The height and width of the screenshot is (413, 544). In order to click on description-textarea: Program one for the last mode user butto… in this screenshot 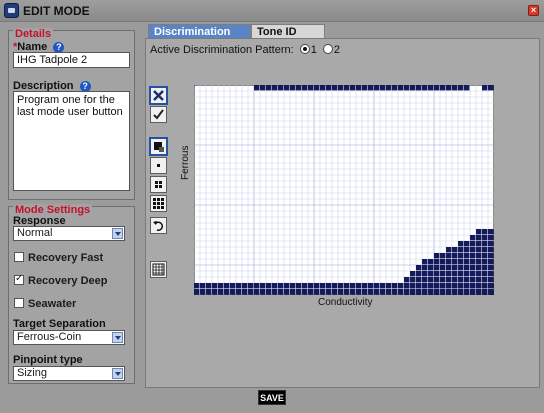, I will do `click(71, 141)`.